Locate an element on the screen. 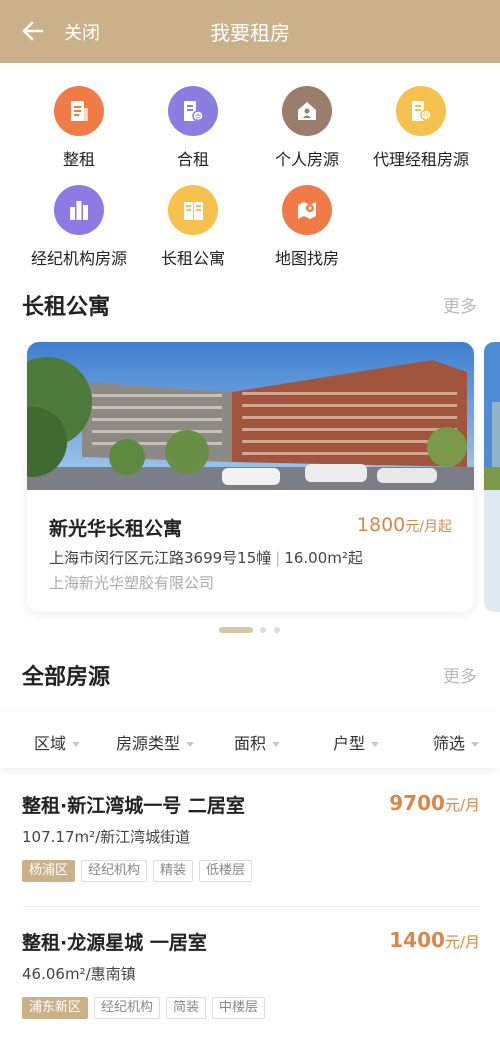 The image size is (500, 1040). price-value: 9700 is located at coordinates (417, 803).